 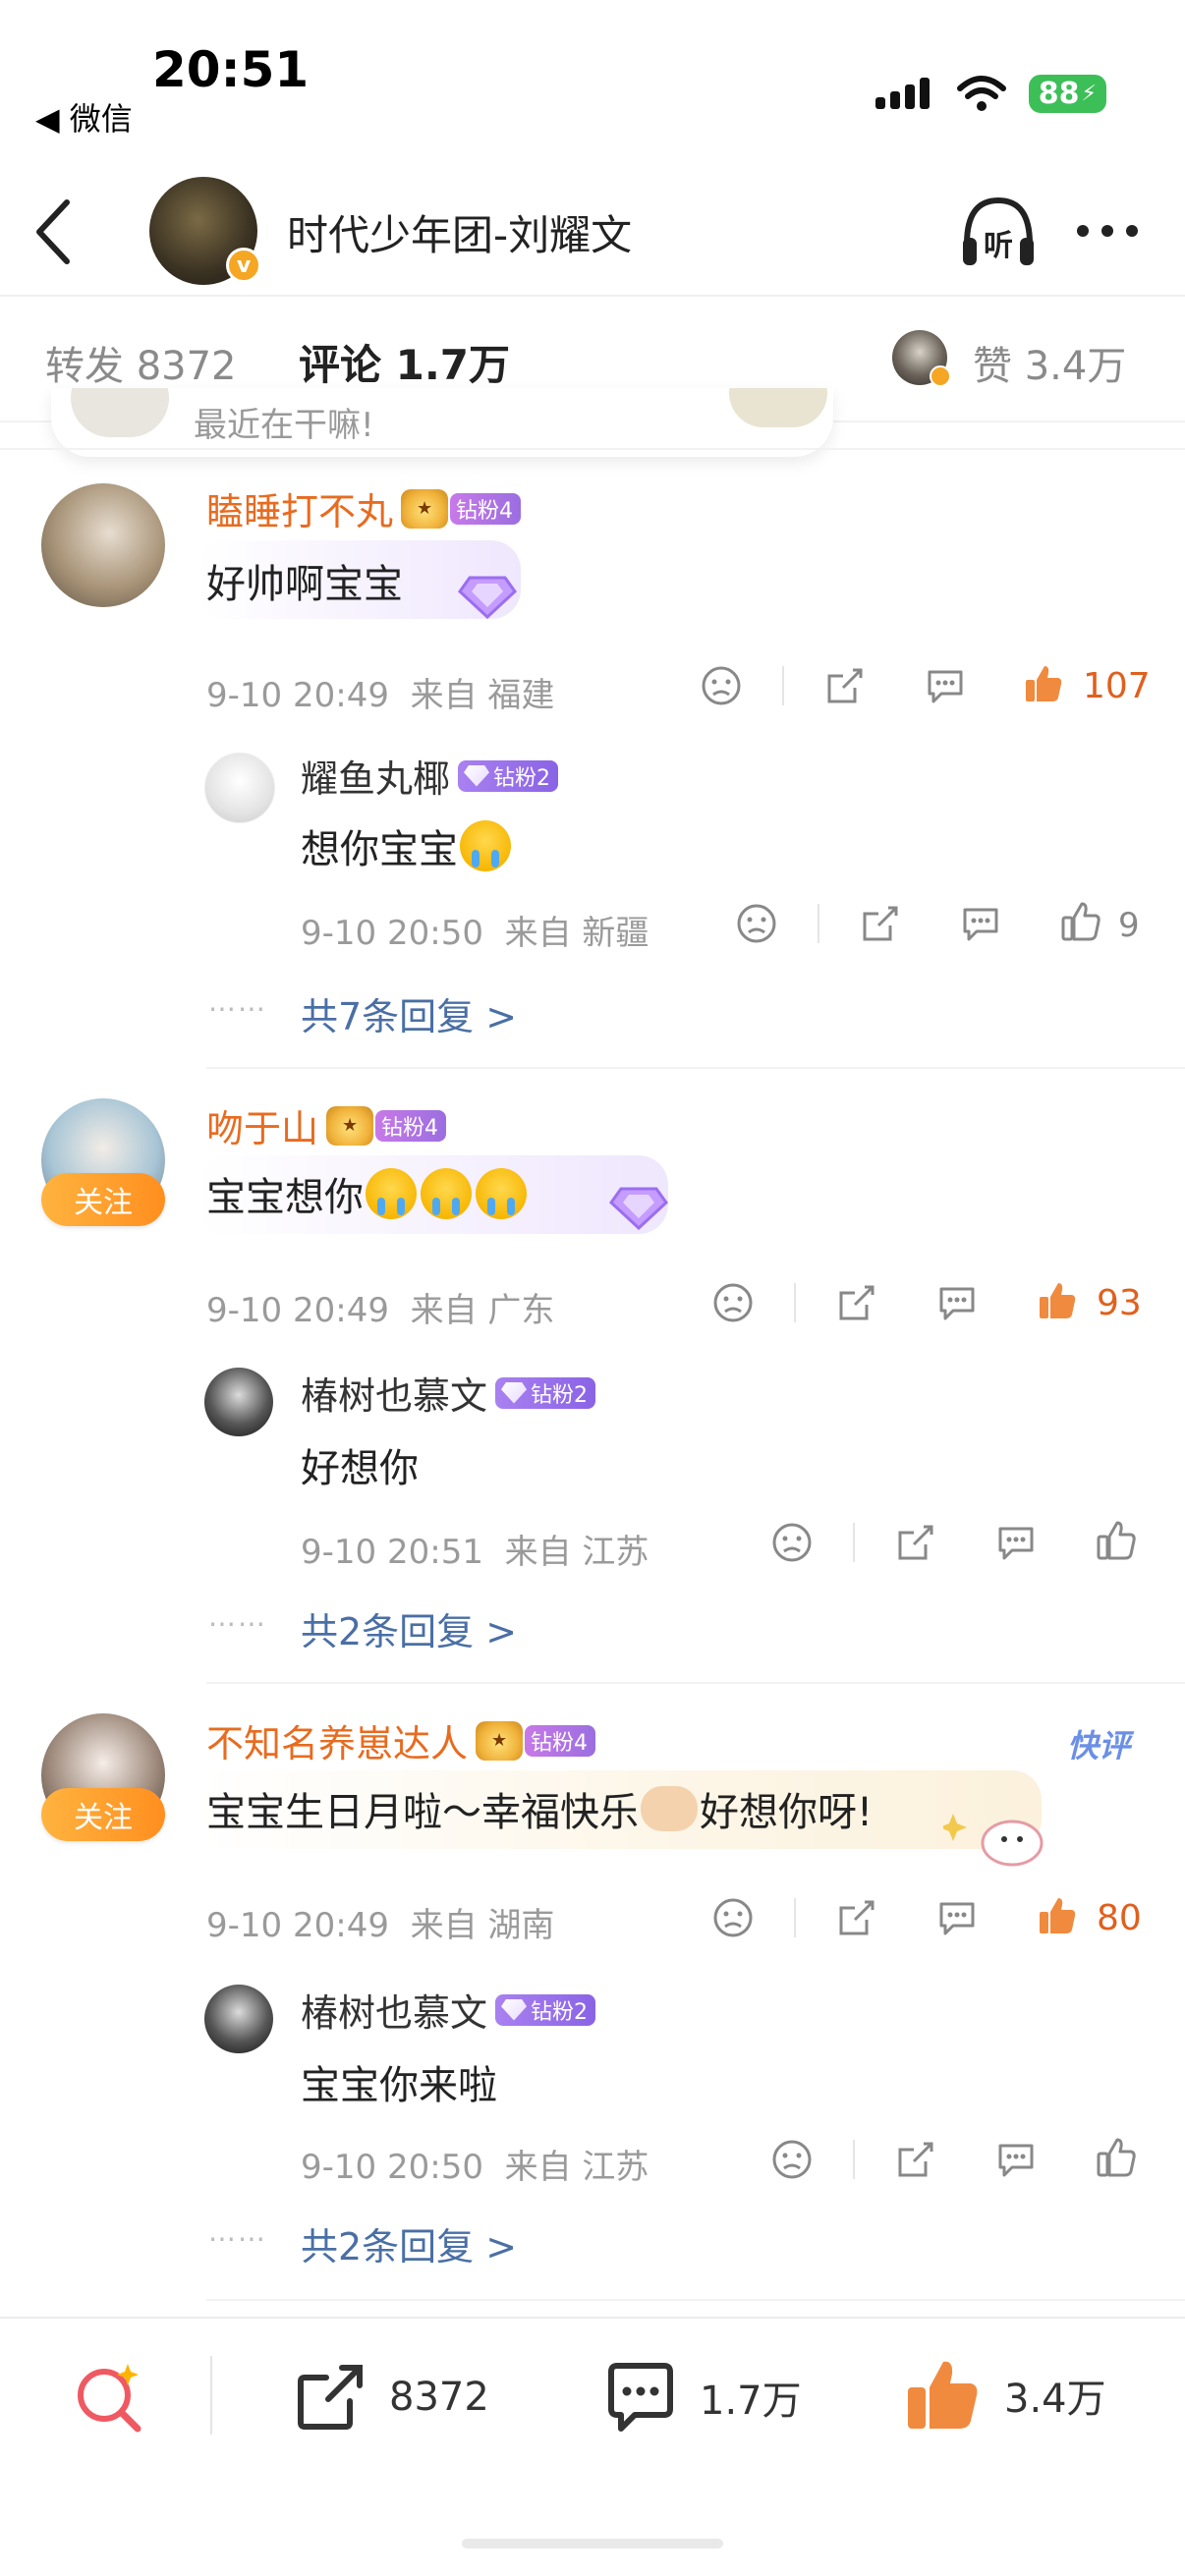 What do you see at coordinates (1119, 1303) in the screenshot?
I see `like-count: 93` at bounding box center [1119, 1303].